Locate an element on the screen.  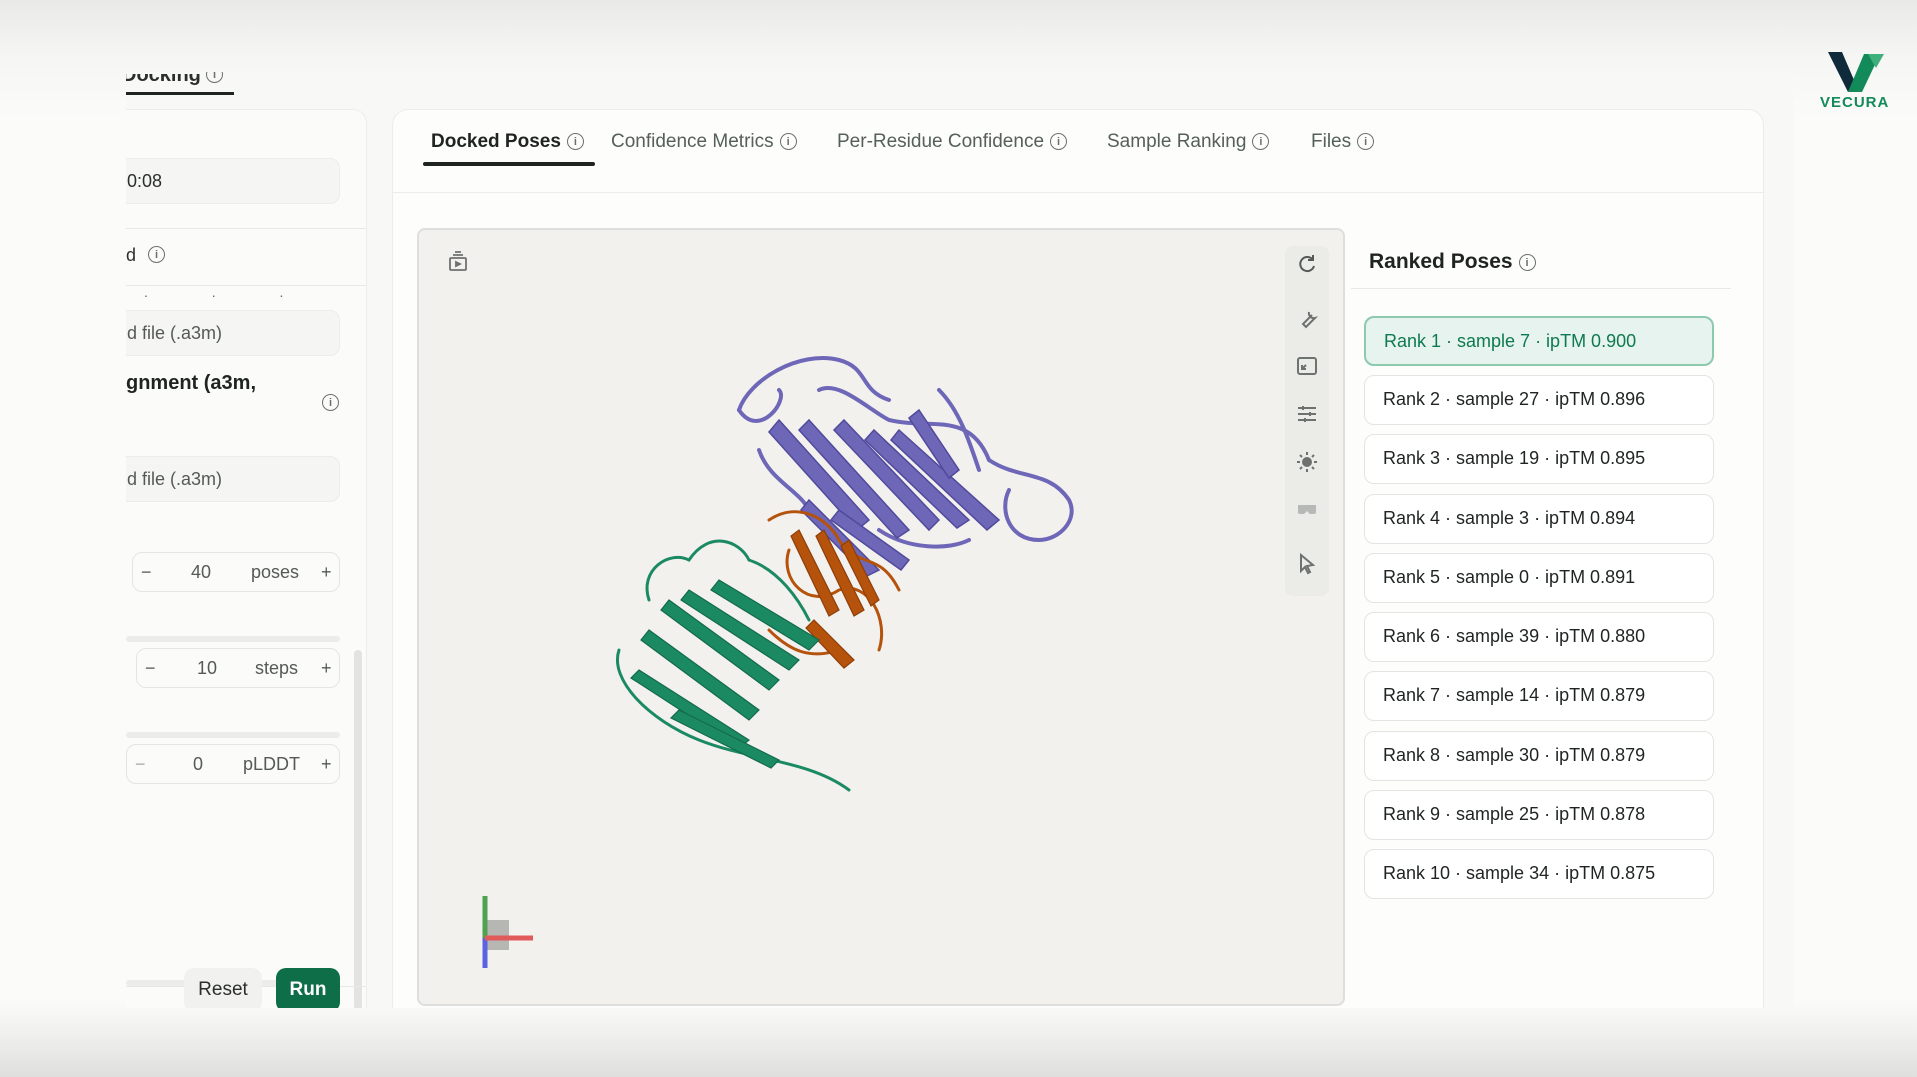
pose-item: Rank 10 · sample 34 · ipTM 0.875 is located at coordinates (1539, 874).